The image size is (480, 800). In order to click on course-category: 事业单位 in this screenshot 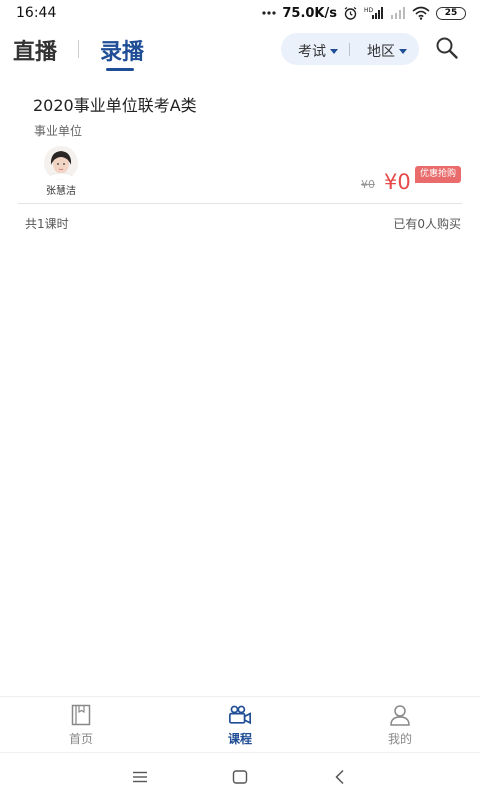, I will do `click(58, 131)`.